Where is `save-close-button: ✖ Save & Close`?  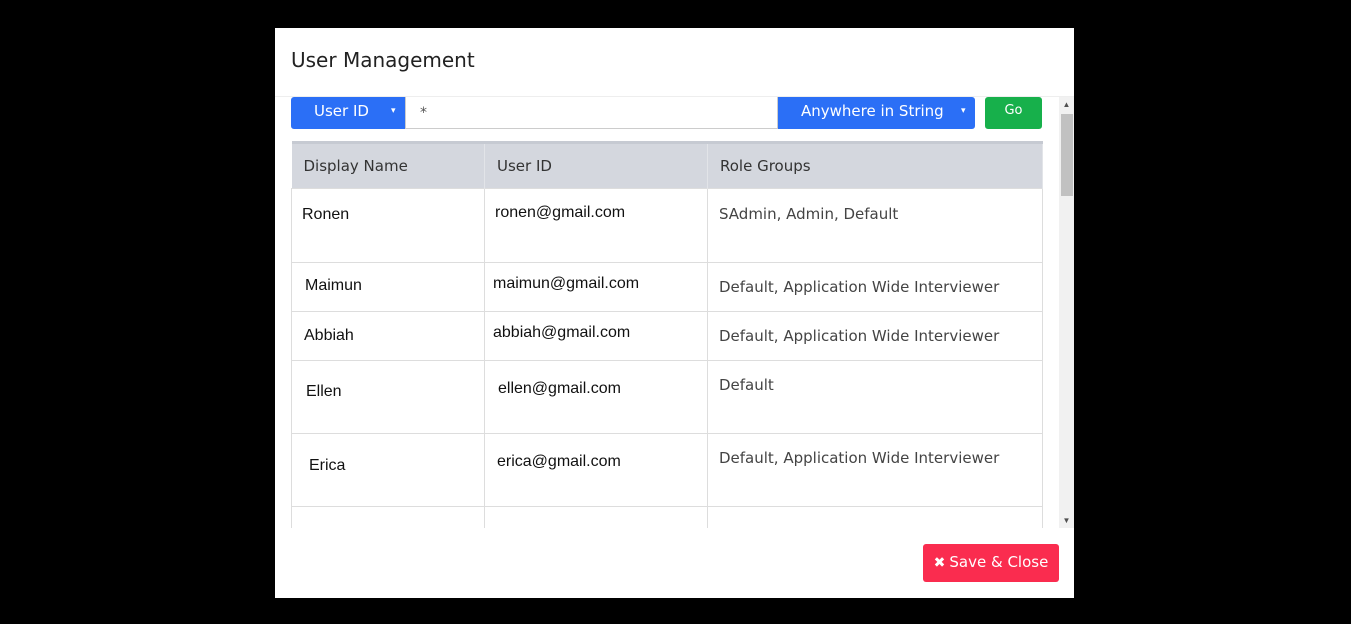 save-close-button: ✖ Save & Close is located at coordinates (991, 563).